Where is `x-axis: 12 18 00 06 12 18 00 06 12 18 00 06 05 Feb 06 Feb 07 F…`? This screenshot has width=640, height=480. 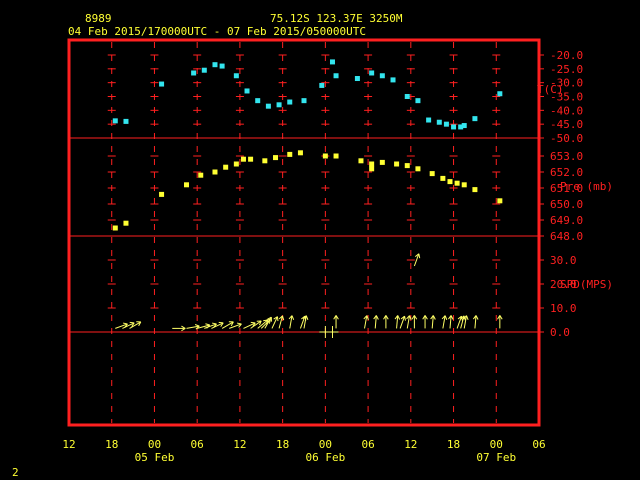 x-axis: 12 18 00 06 12 18 00 06 12 18 00 06 05 Feb 06 Feb 07 F… is located at coordinates (303, 451).